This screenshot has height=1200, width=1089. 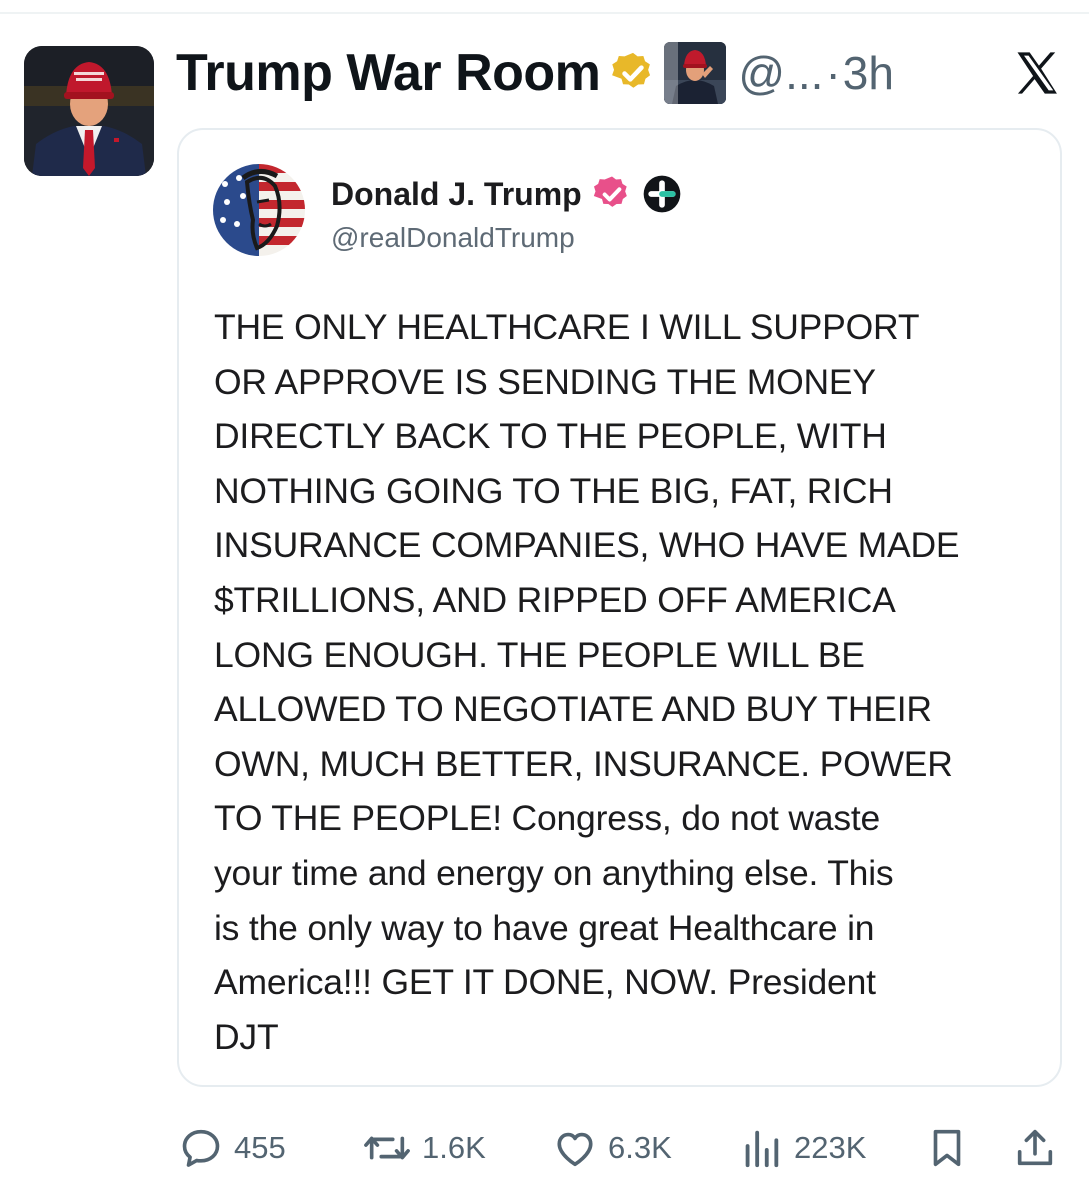 I want to click on quoted-author-handle: @realDonaldTrump, so click(x=453, y=238).